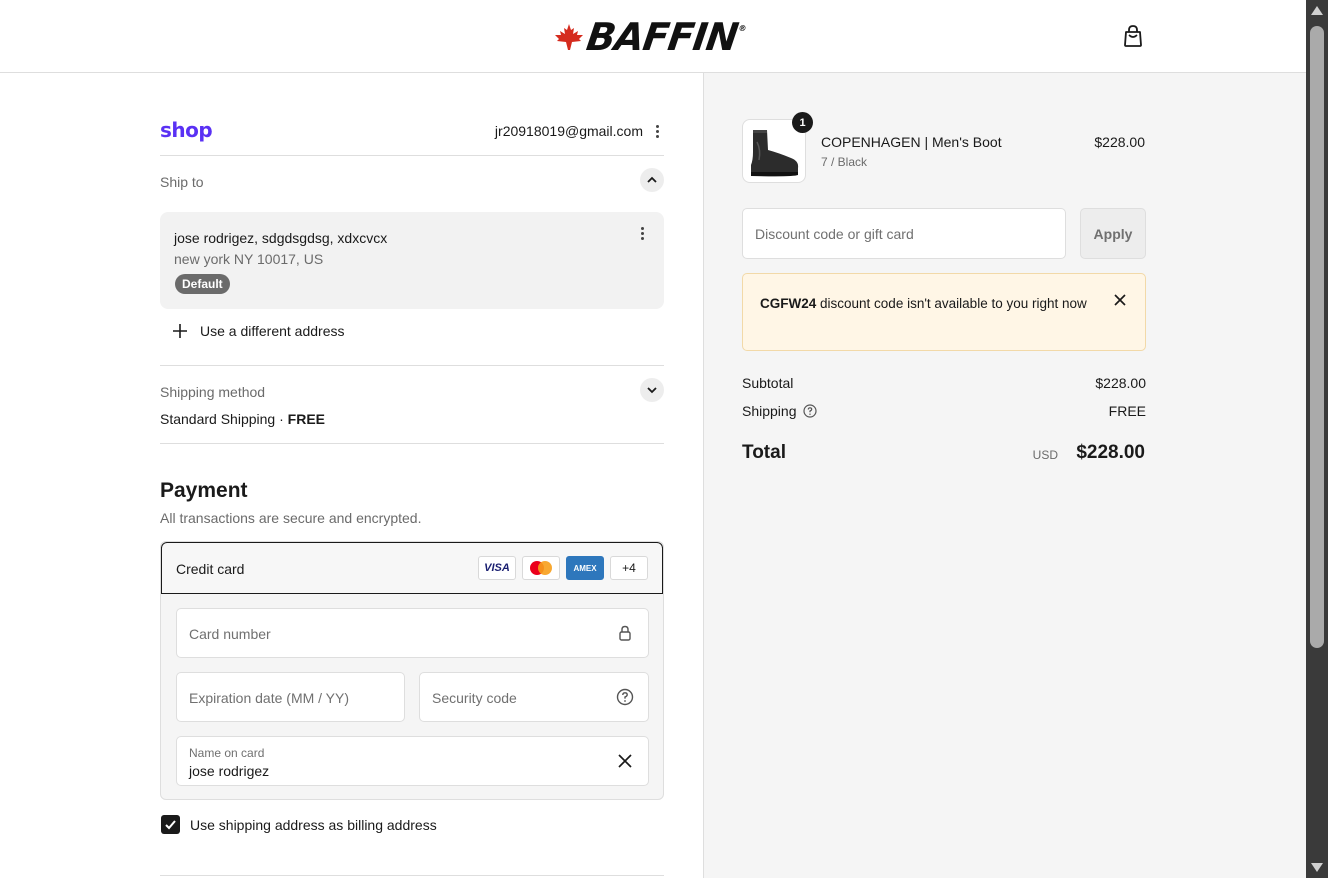  I want to click on subtotal-label: Subtotal, so click(768, 383).